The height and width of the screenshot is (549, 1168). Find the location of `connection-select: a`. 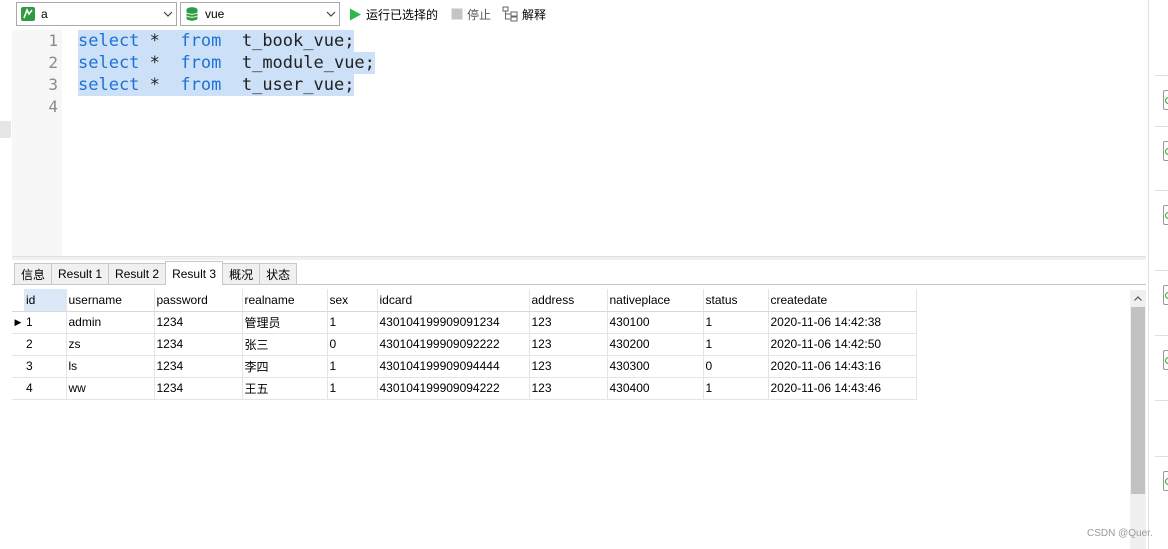

connection-select: a is located at coordinates (96, 14).